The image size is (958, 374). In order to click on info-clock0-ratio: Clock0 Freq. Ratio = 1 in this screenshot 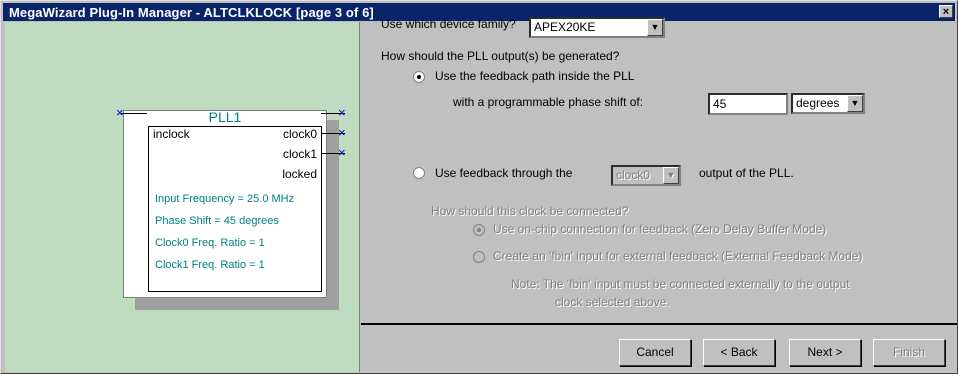, I will do `click(210, 243)`.